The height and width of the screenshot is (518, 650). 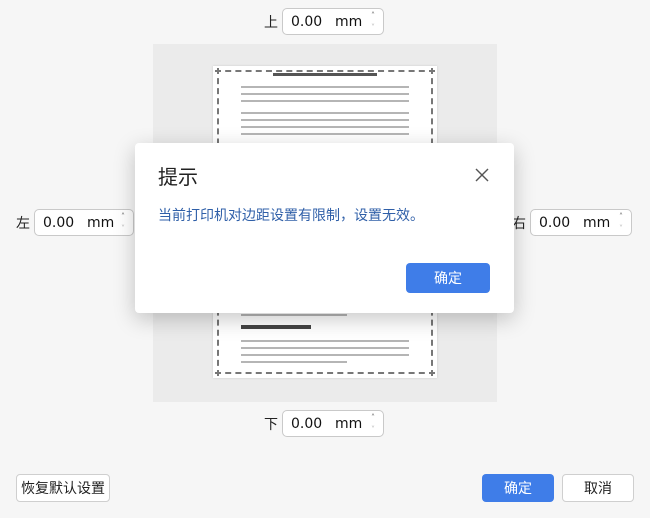 What do you see at coordinates (518, 488) in the screenshot?
I see `ok-button: 确定` at bounding box center [518, 488].